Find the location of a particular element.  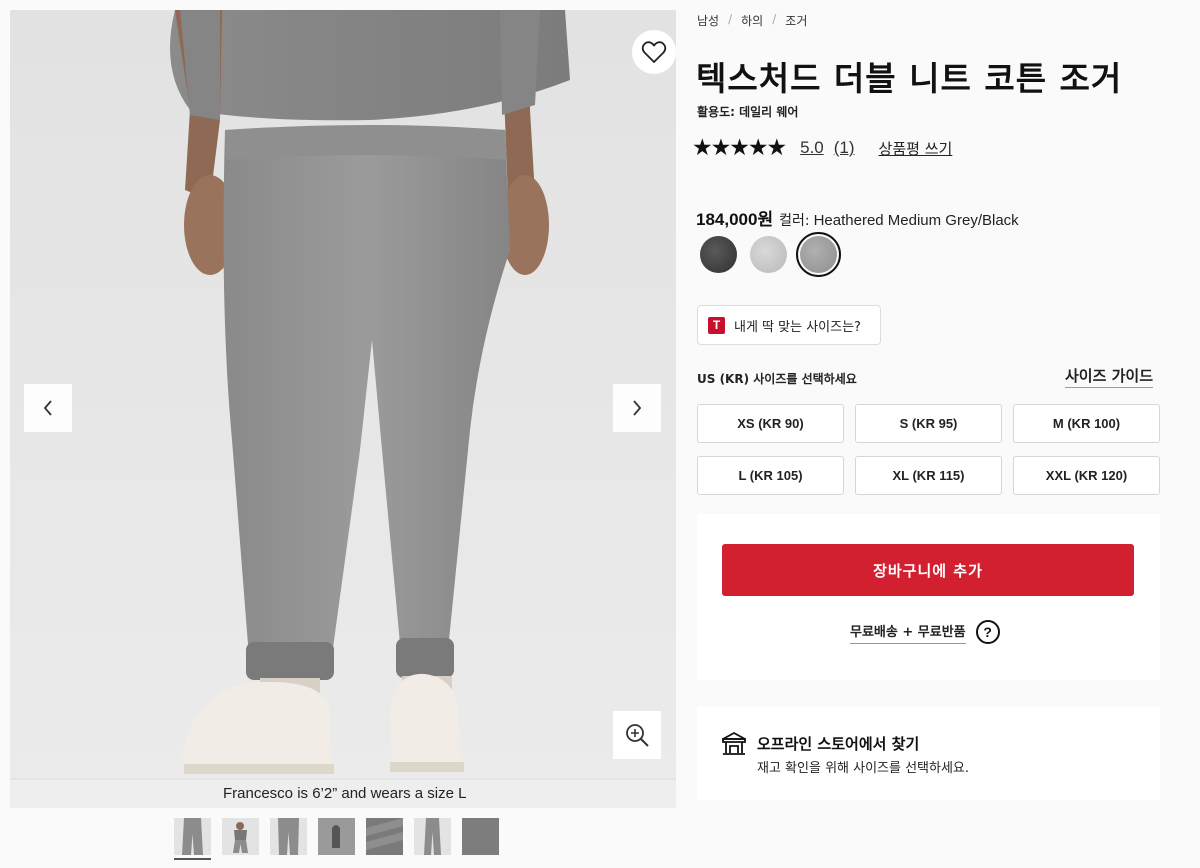

breadcrumb-item: 조거 is located at coordinates (796, 20).